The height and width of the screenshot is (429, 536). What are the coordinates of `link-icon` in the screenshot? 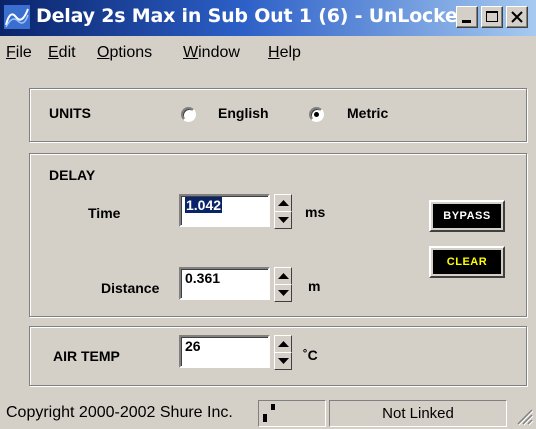 It's located at (269, 413).